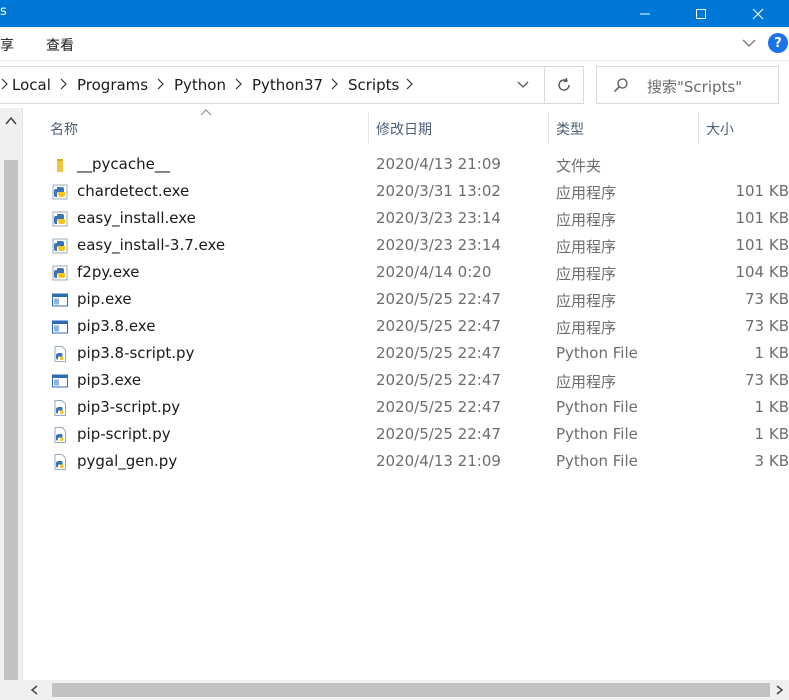 The width and height of the screenshot is (789, 700). I want to click on scroll-left-icon, so click(34, 690).